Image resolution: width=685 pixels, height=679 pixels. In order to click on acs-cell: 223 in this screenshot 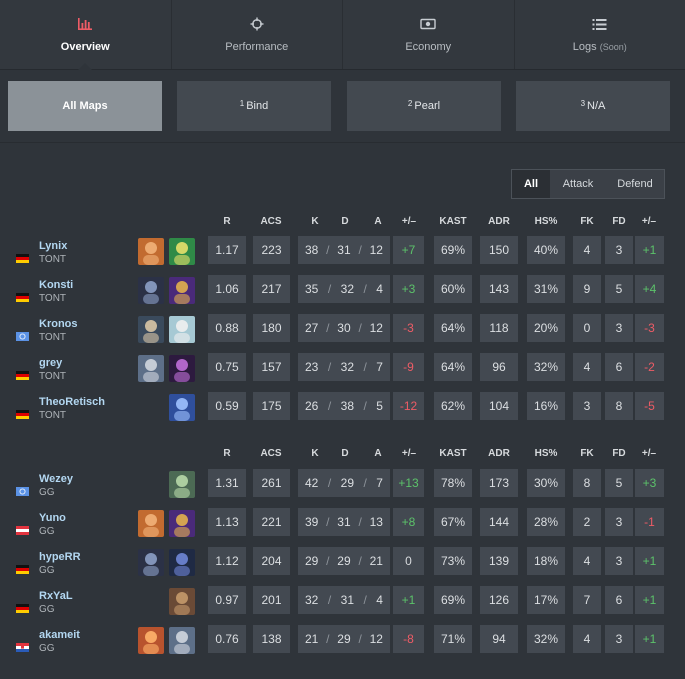, I will do `click(271, 250)`.